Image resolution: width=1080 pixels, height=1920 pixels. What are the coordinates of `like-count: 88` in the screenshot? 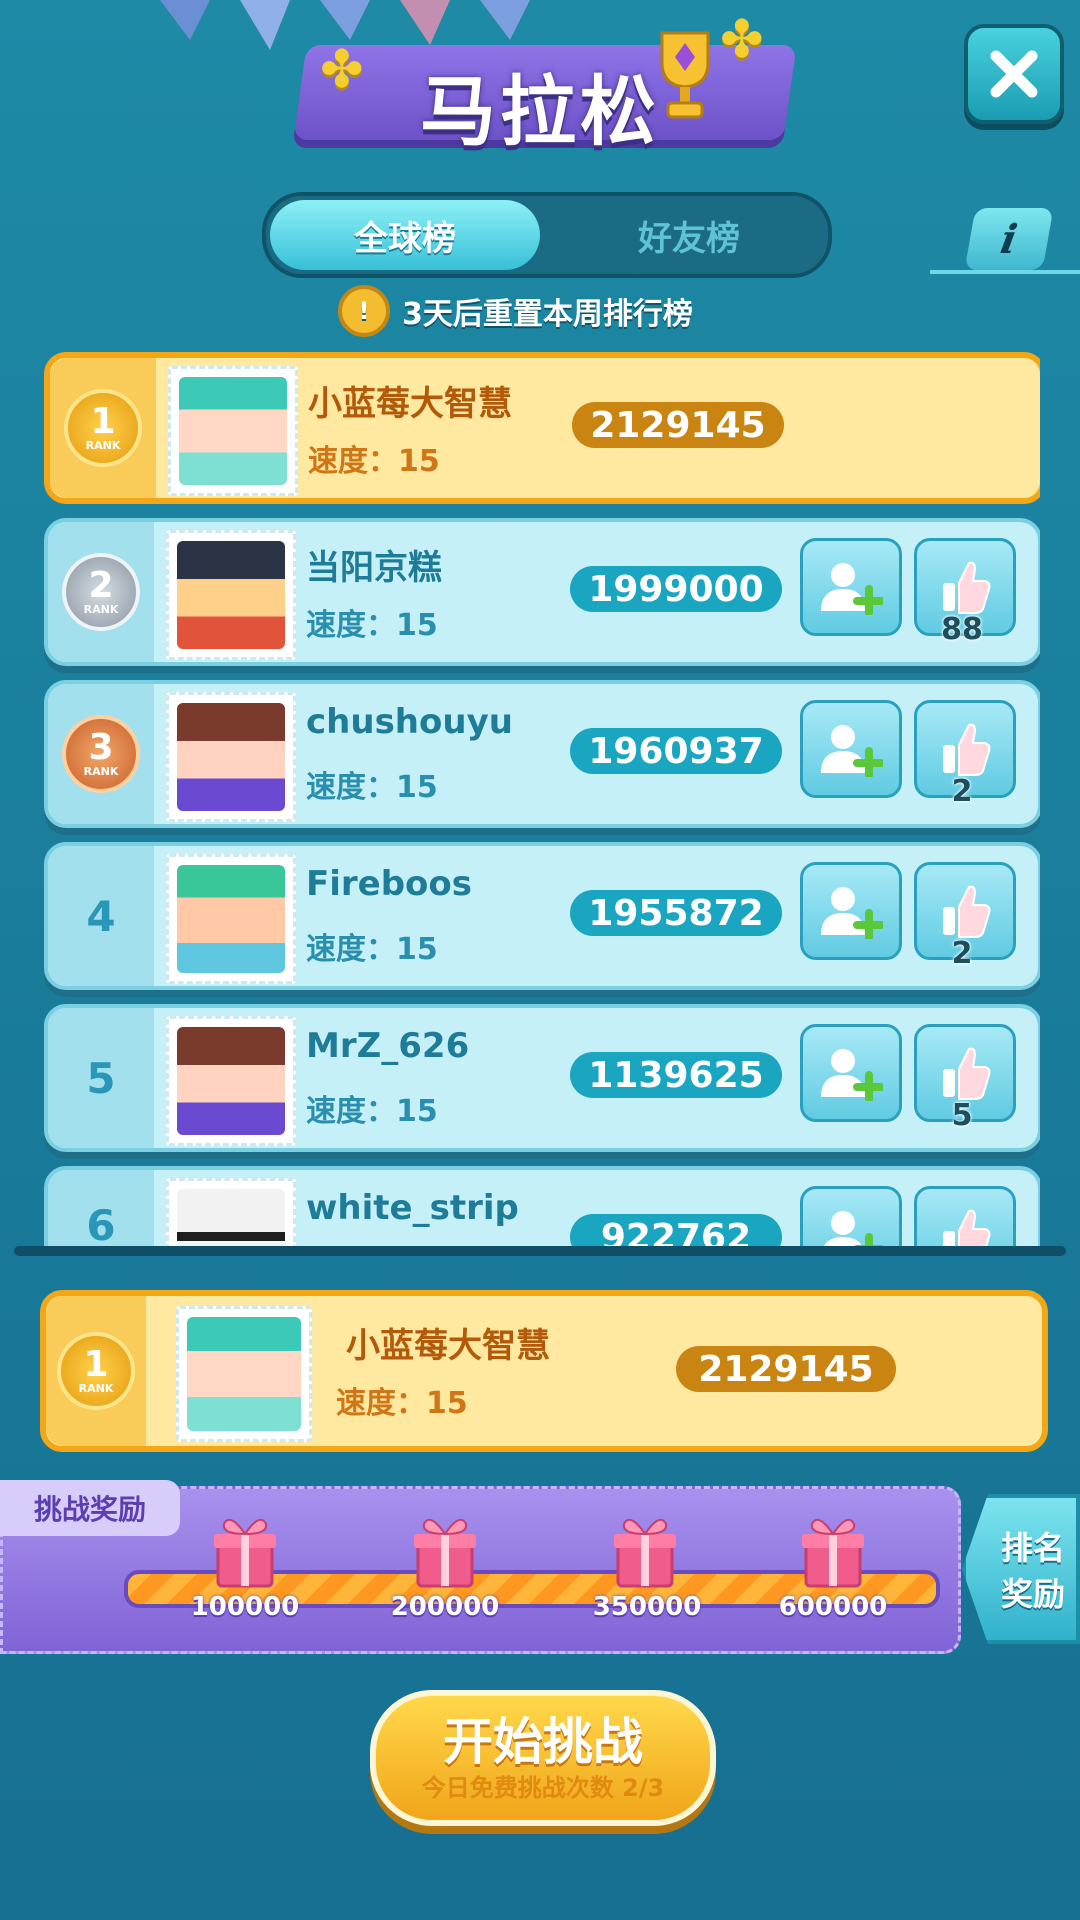 It's located at (962, 629).